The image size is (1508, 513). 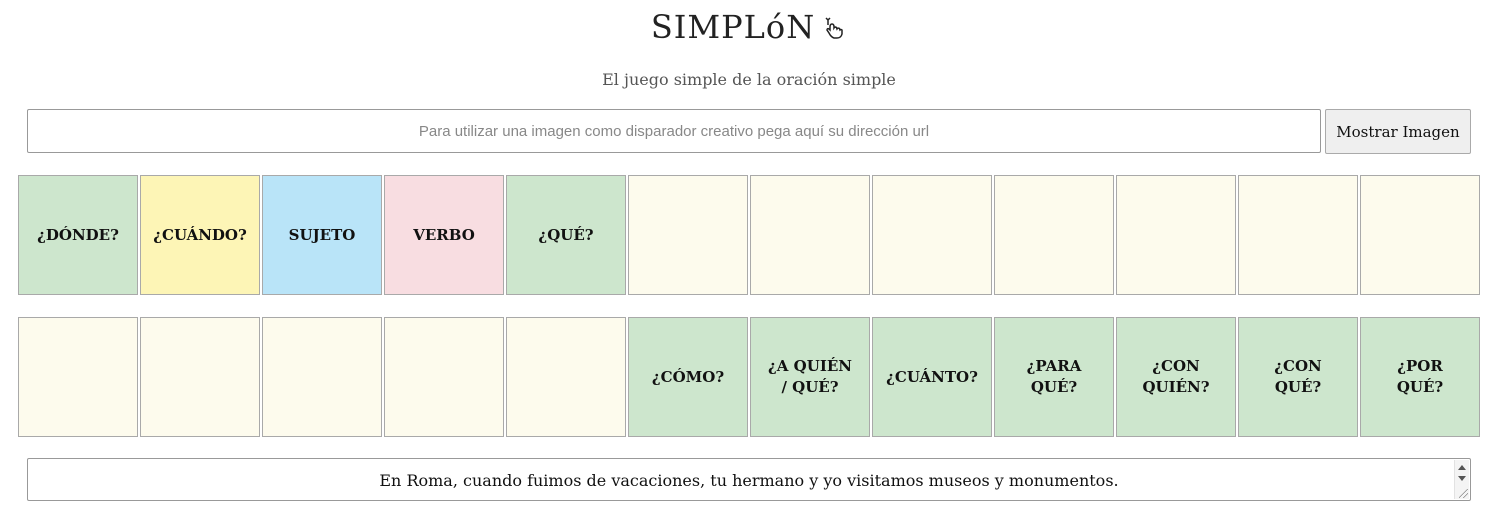 I want to click on cell-label: ¿CUÁNDO?, so click(x=200, y=234).